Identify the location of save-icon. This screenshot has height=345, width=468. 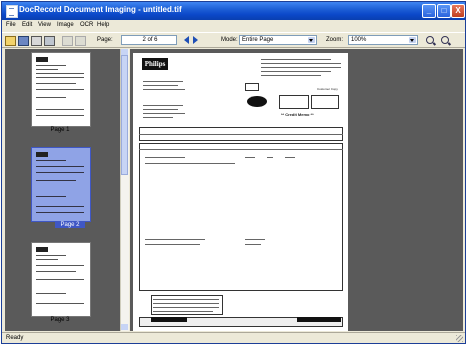
(23, 41).